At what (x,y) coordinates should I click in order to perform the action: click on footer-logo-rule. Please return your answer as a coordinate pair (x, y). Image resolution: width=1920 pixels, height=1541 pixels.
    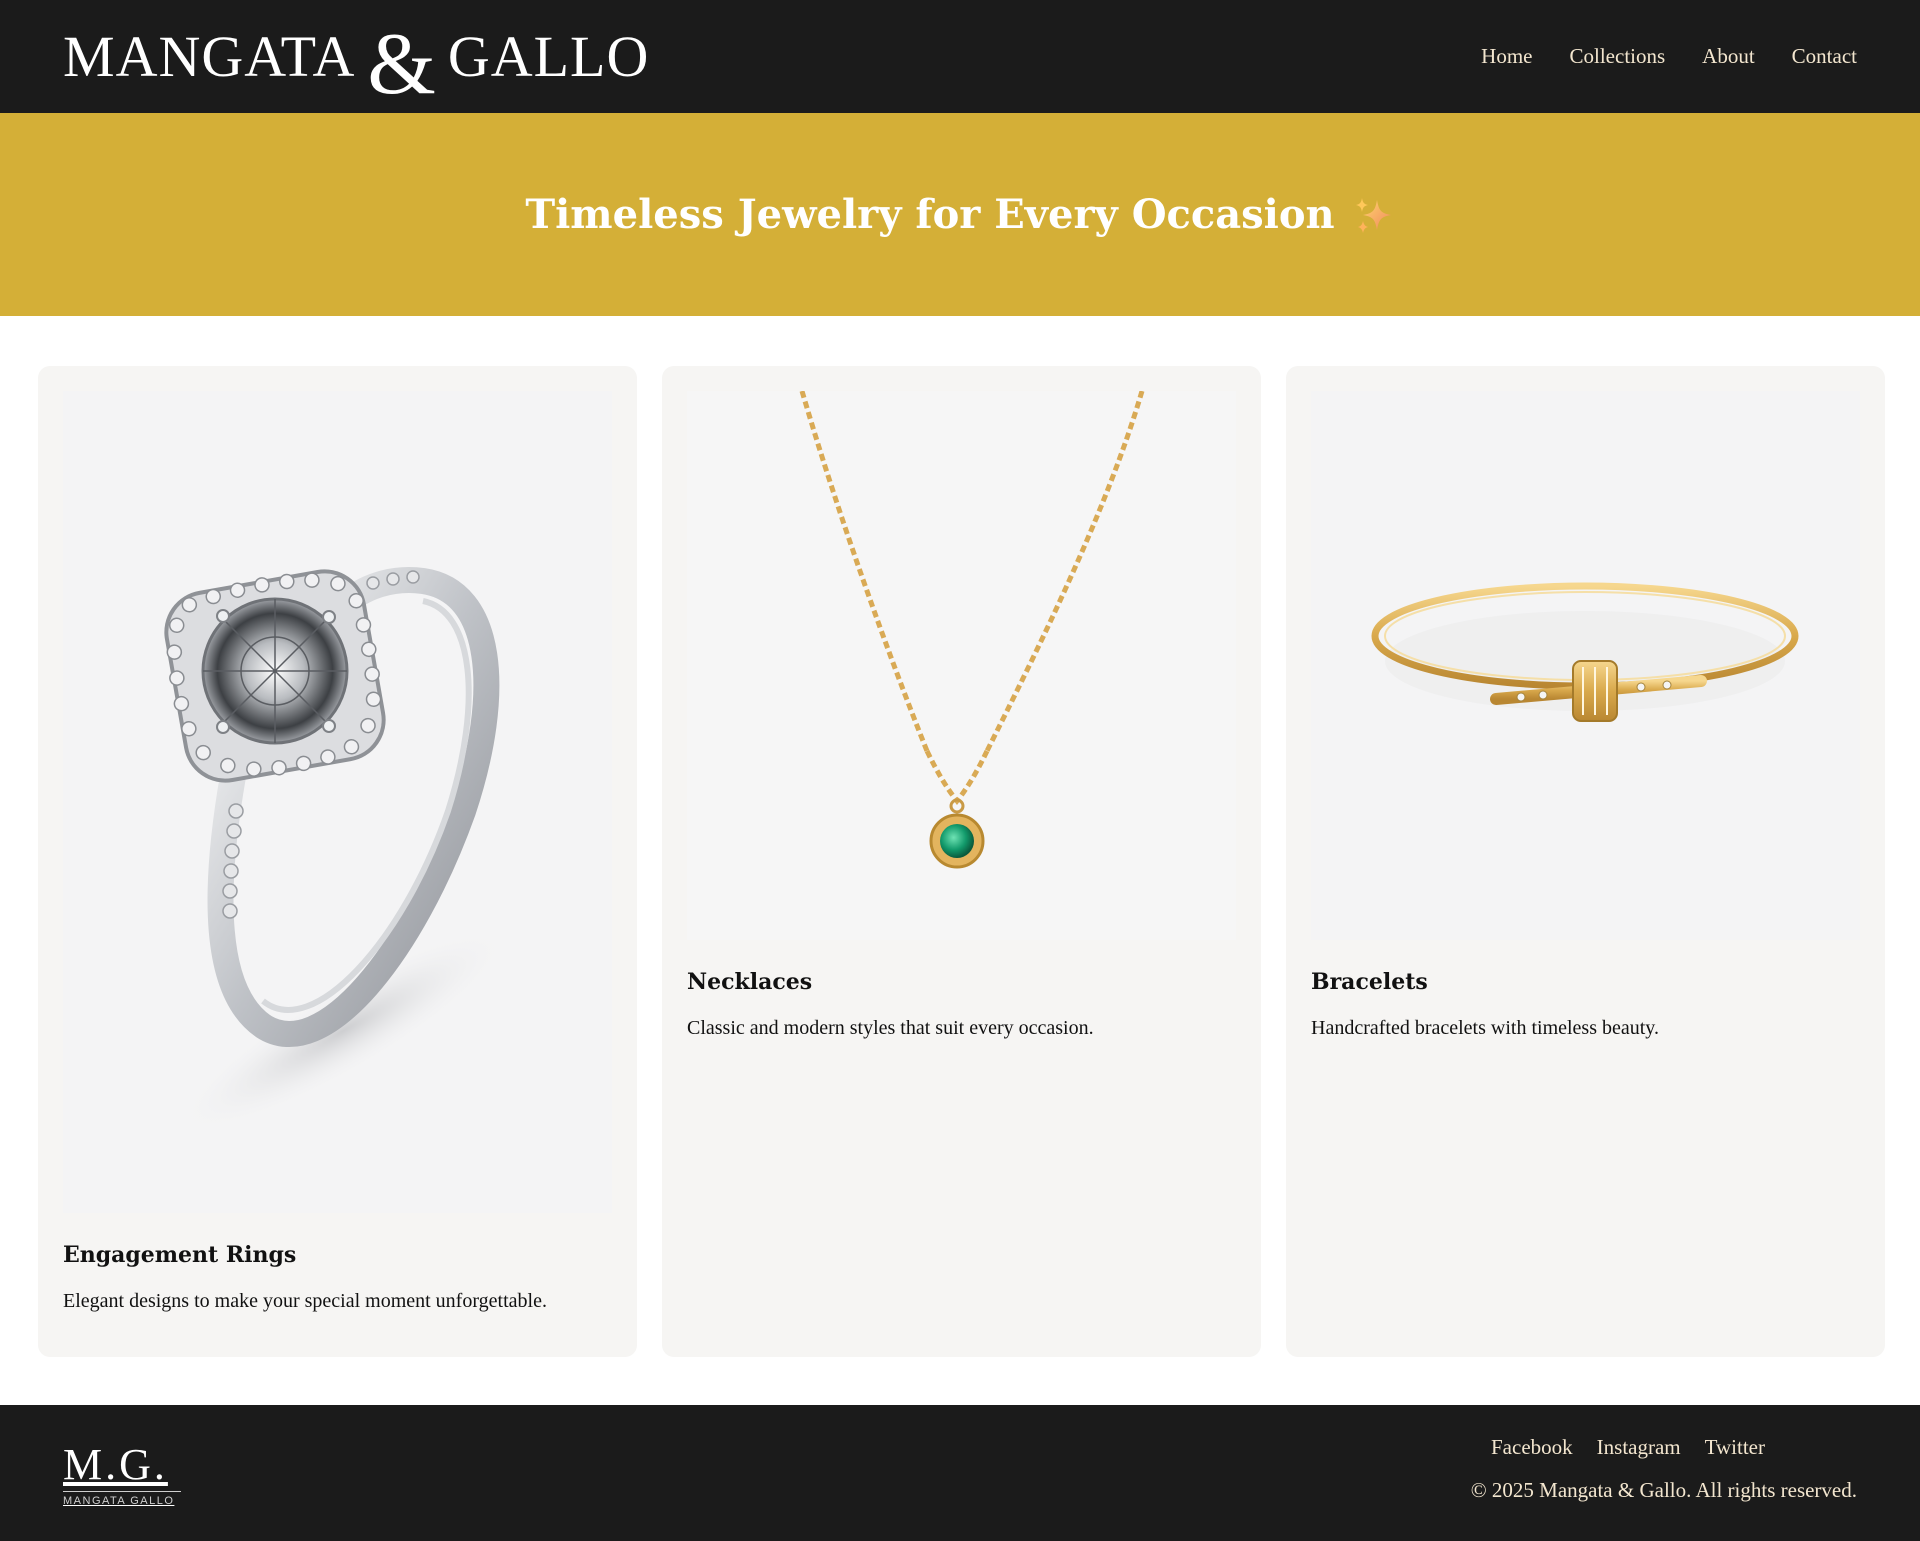
    Looking at the image, I should click on (122, 1491).